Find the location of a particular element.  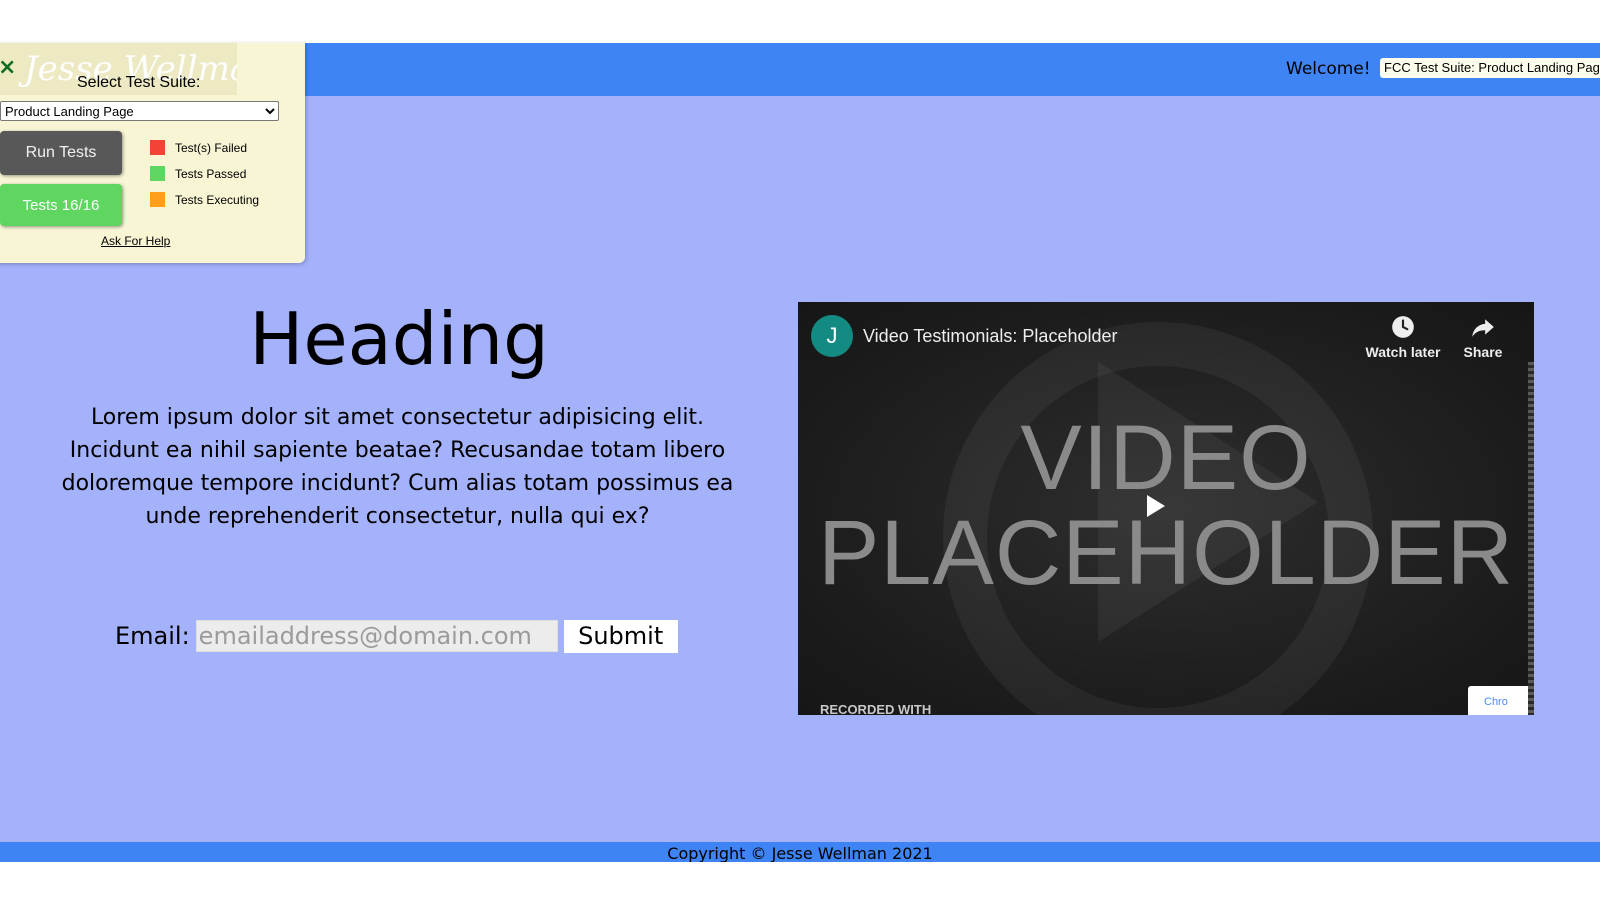

email-form: Email: Submit is located at coordinates (396, 636).